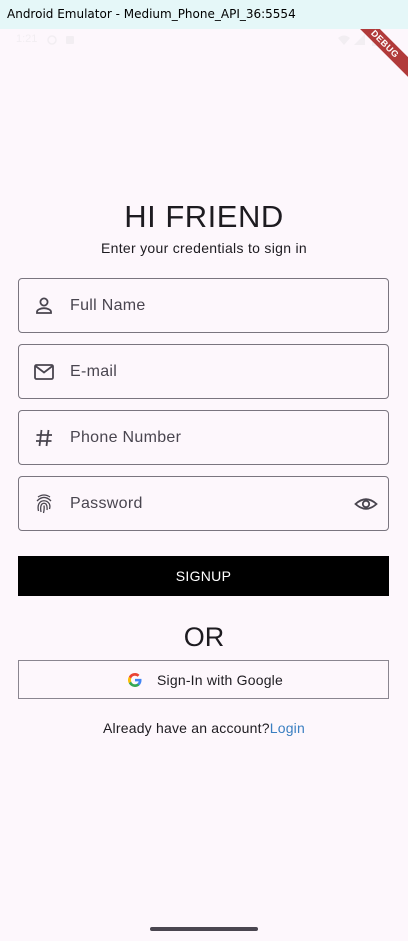  Describe the element at coordinates (94, 371) in the screenshot. I see `email-placeholder: E-mail` at that location.